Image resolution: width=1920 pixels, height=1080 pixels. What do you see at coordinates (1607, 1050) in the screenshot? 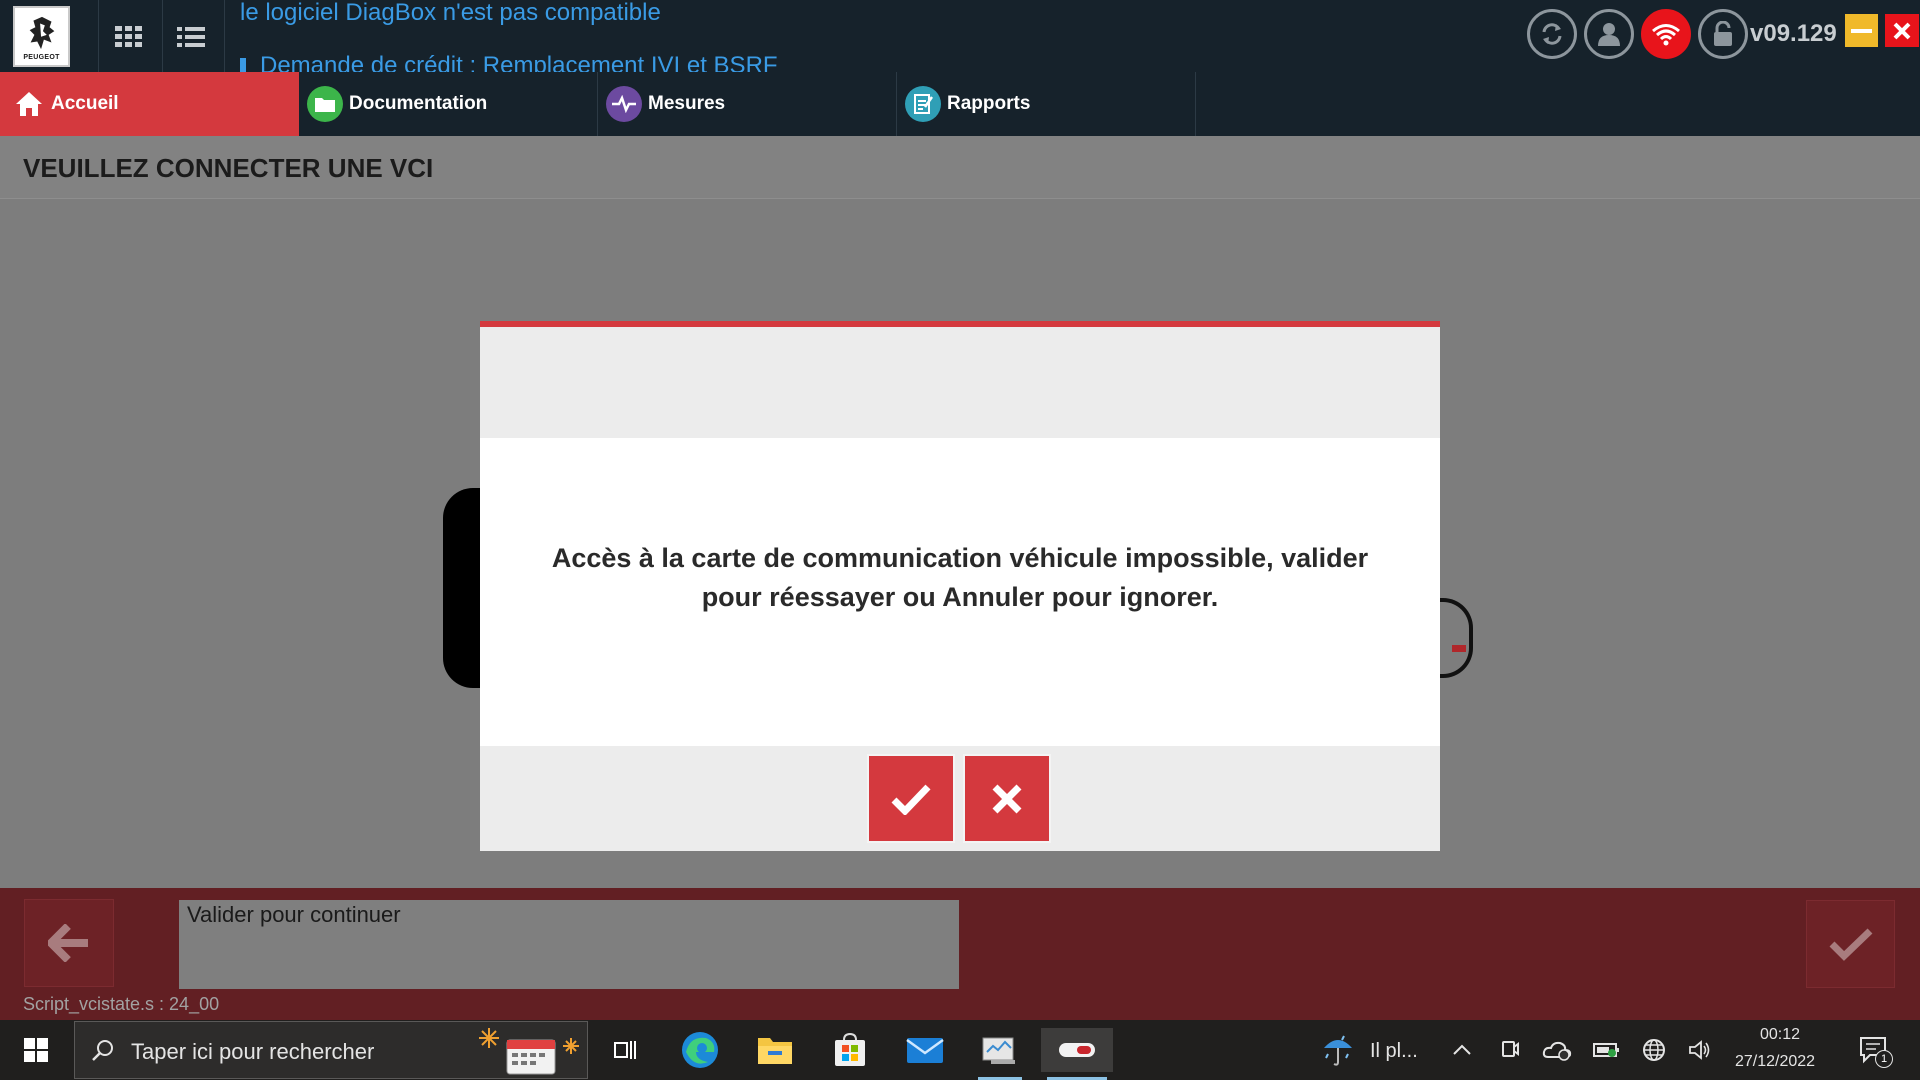
I see `battery-icon` at bounding box center [1607, 1050].